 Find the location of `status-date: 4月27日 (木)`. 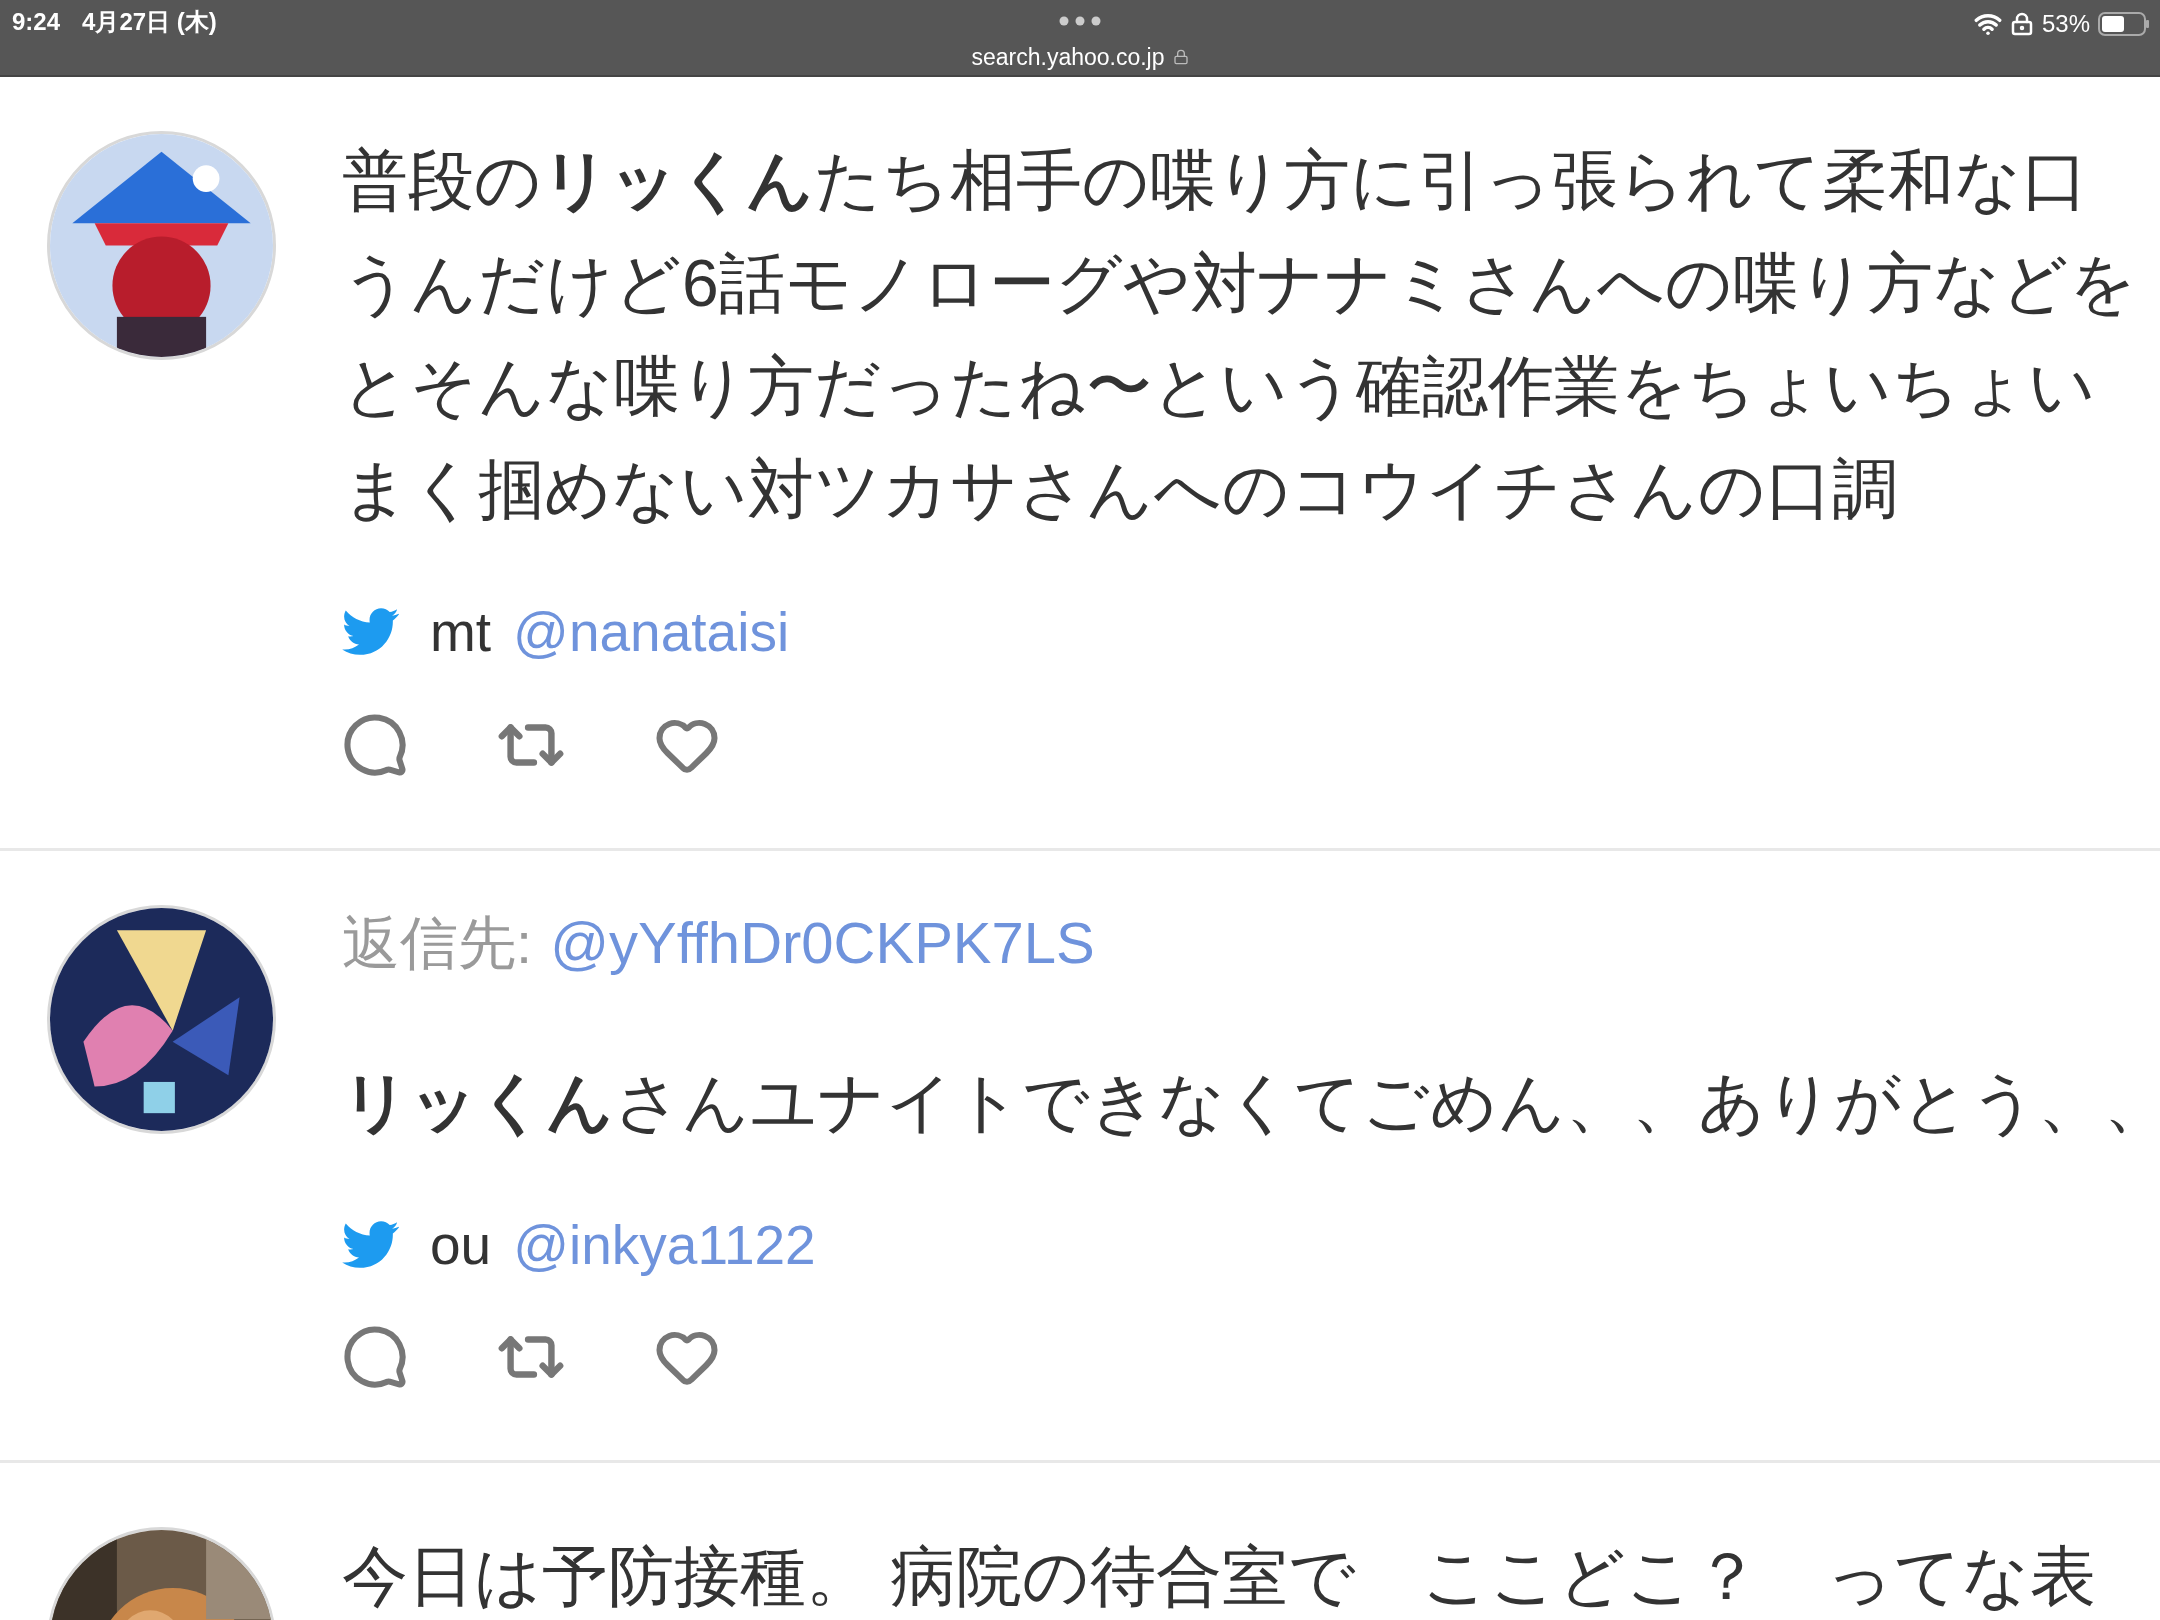

status-date: 4月27日 (木) is located at coordinates (149, 22).